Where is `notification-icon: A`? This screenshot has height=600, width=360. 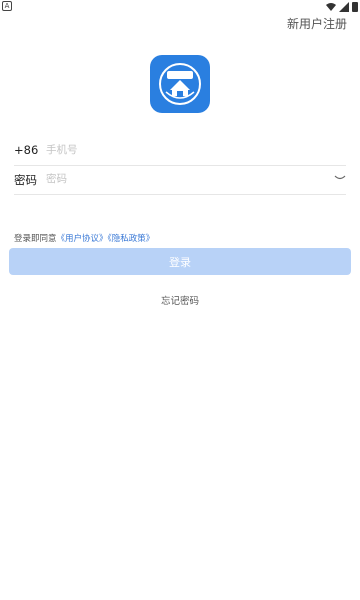
notification-icon: A is located at coordinates (7, 6).